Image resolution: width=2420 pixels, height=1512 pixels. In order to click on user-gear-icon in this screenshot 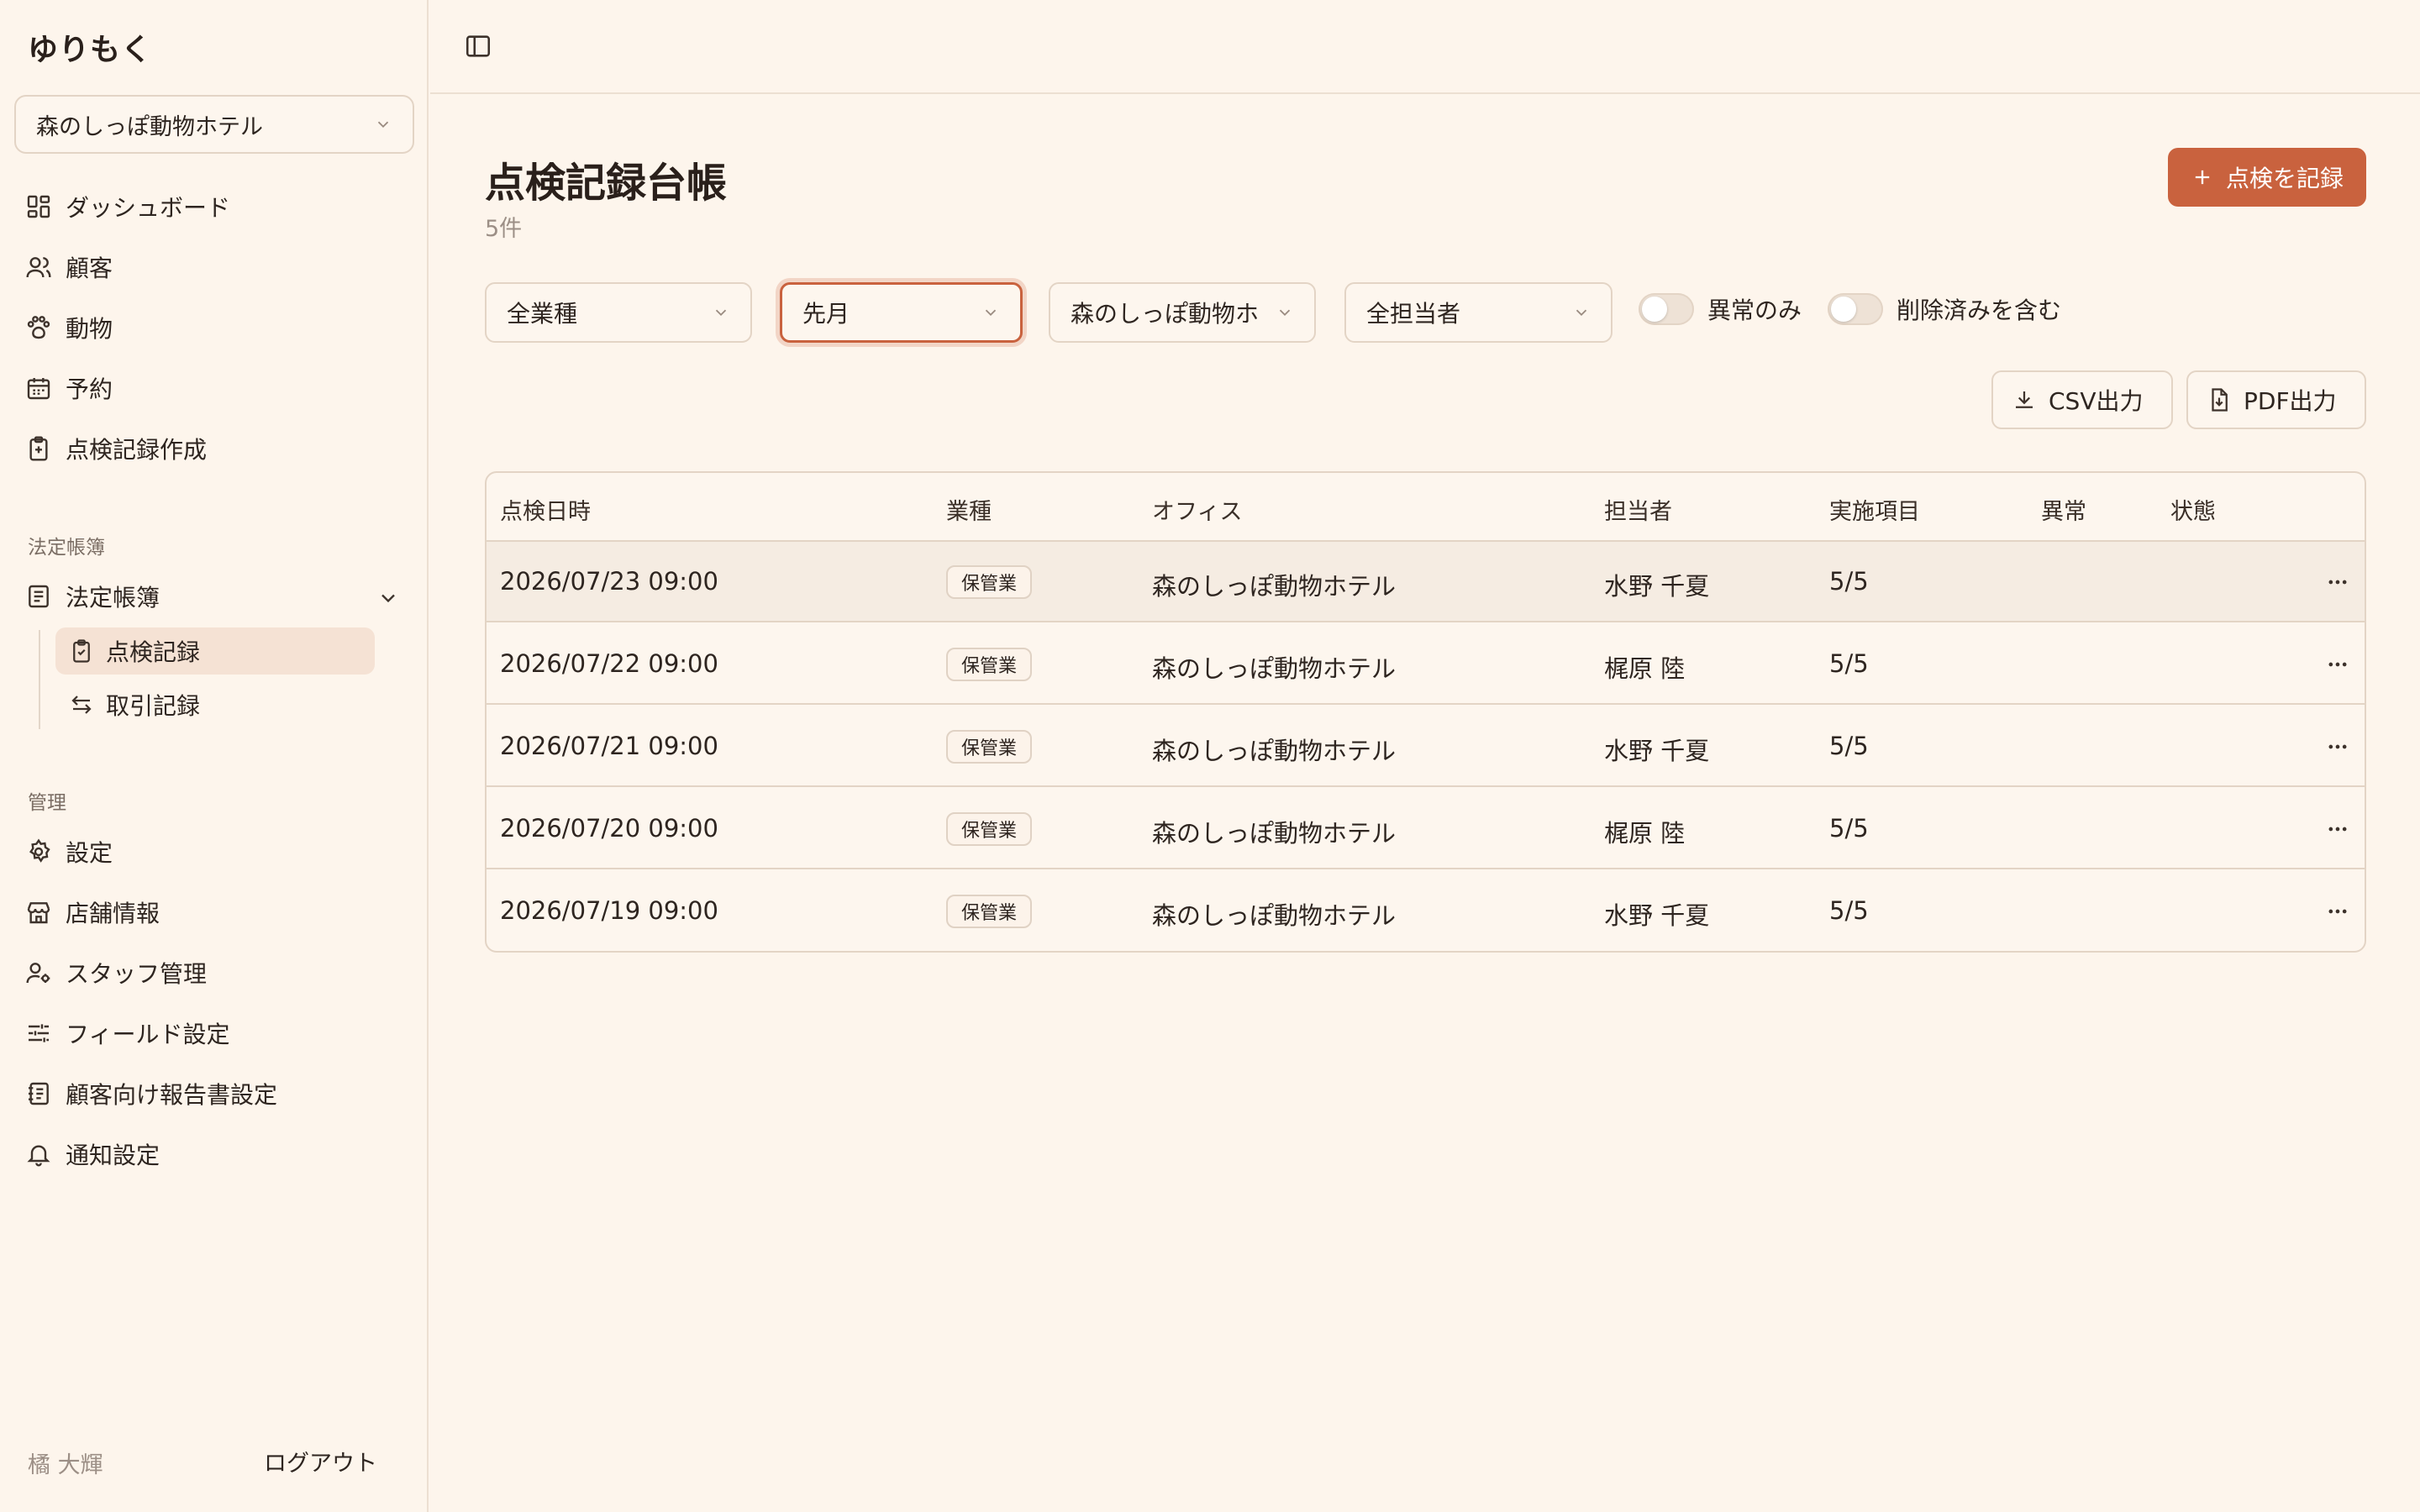, I will do `click(38, 972)`.